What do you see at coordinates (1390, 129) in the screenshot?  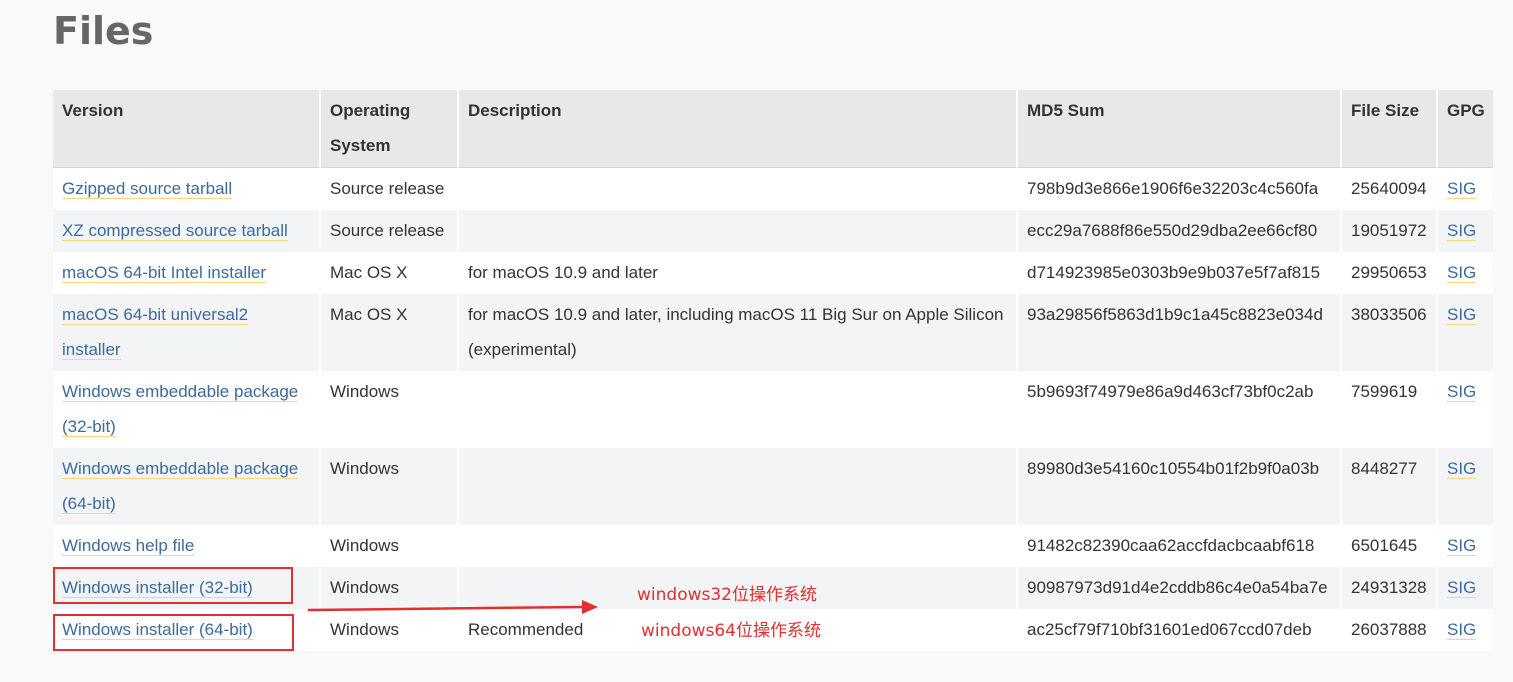 I see `column-header-file-size: File Size` at bounding box center [1390, 129].